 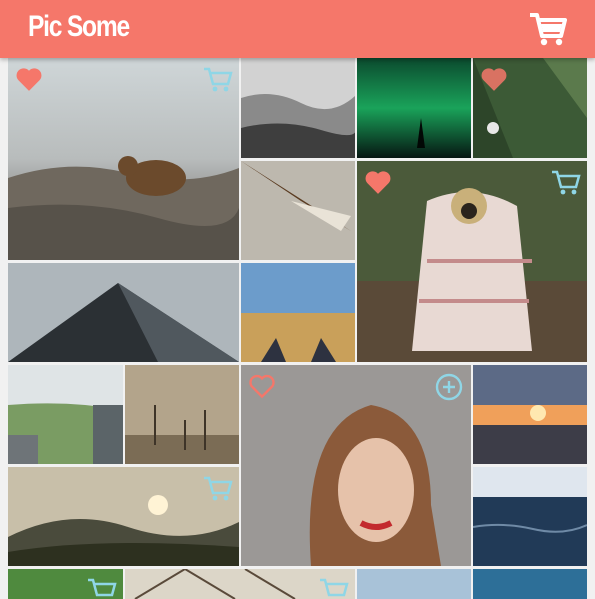 I want to click on skyscraper-photo, so click(x=123, y=312).